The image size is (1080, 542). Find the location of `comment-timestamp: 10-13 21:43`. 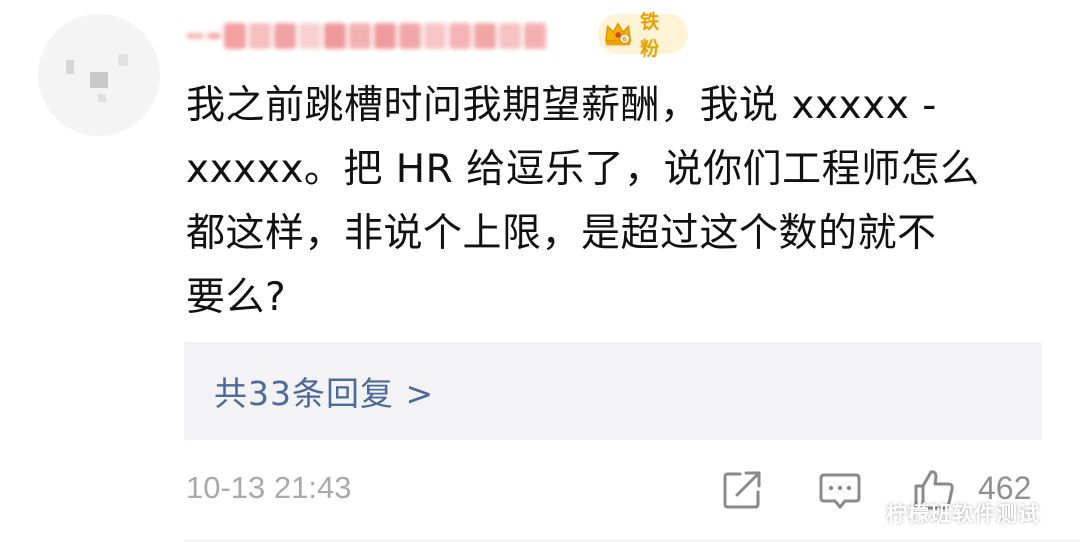

comment-timestamp: 10-13 21:43 is located at coordinates (269, 487).